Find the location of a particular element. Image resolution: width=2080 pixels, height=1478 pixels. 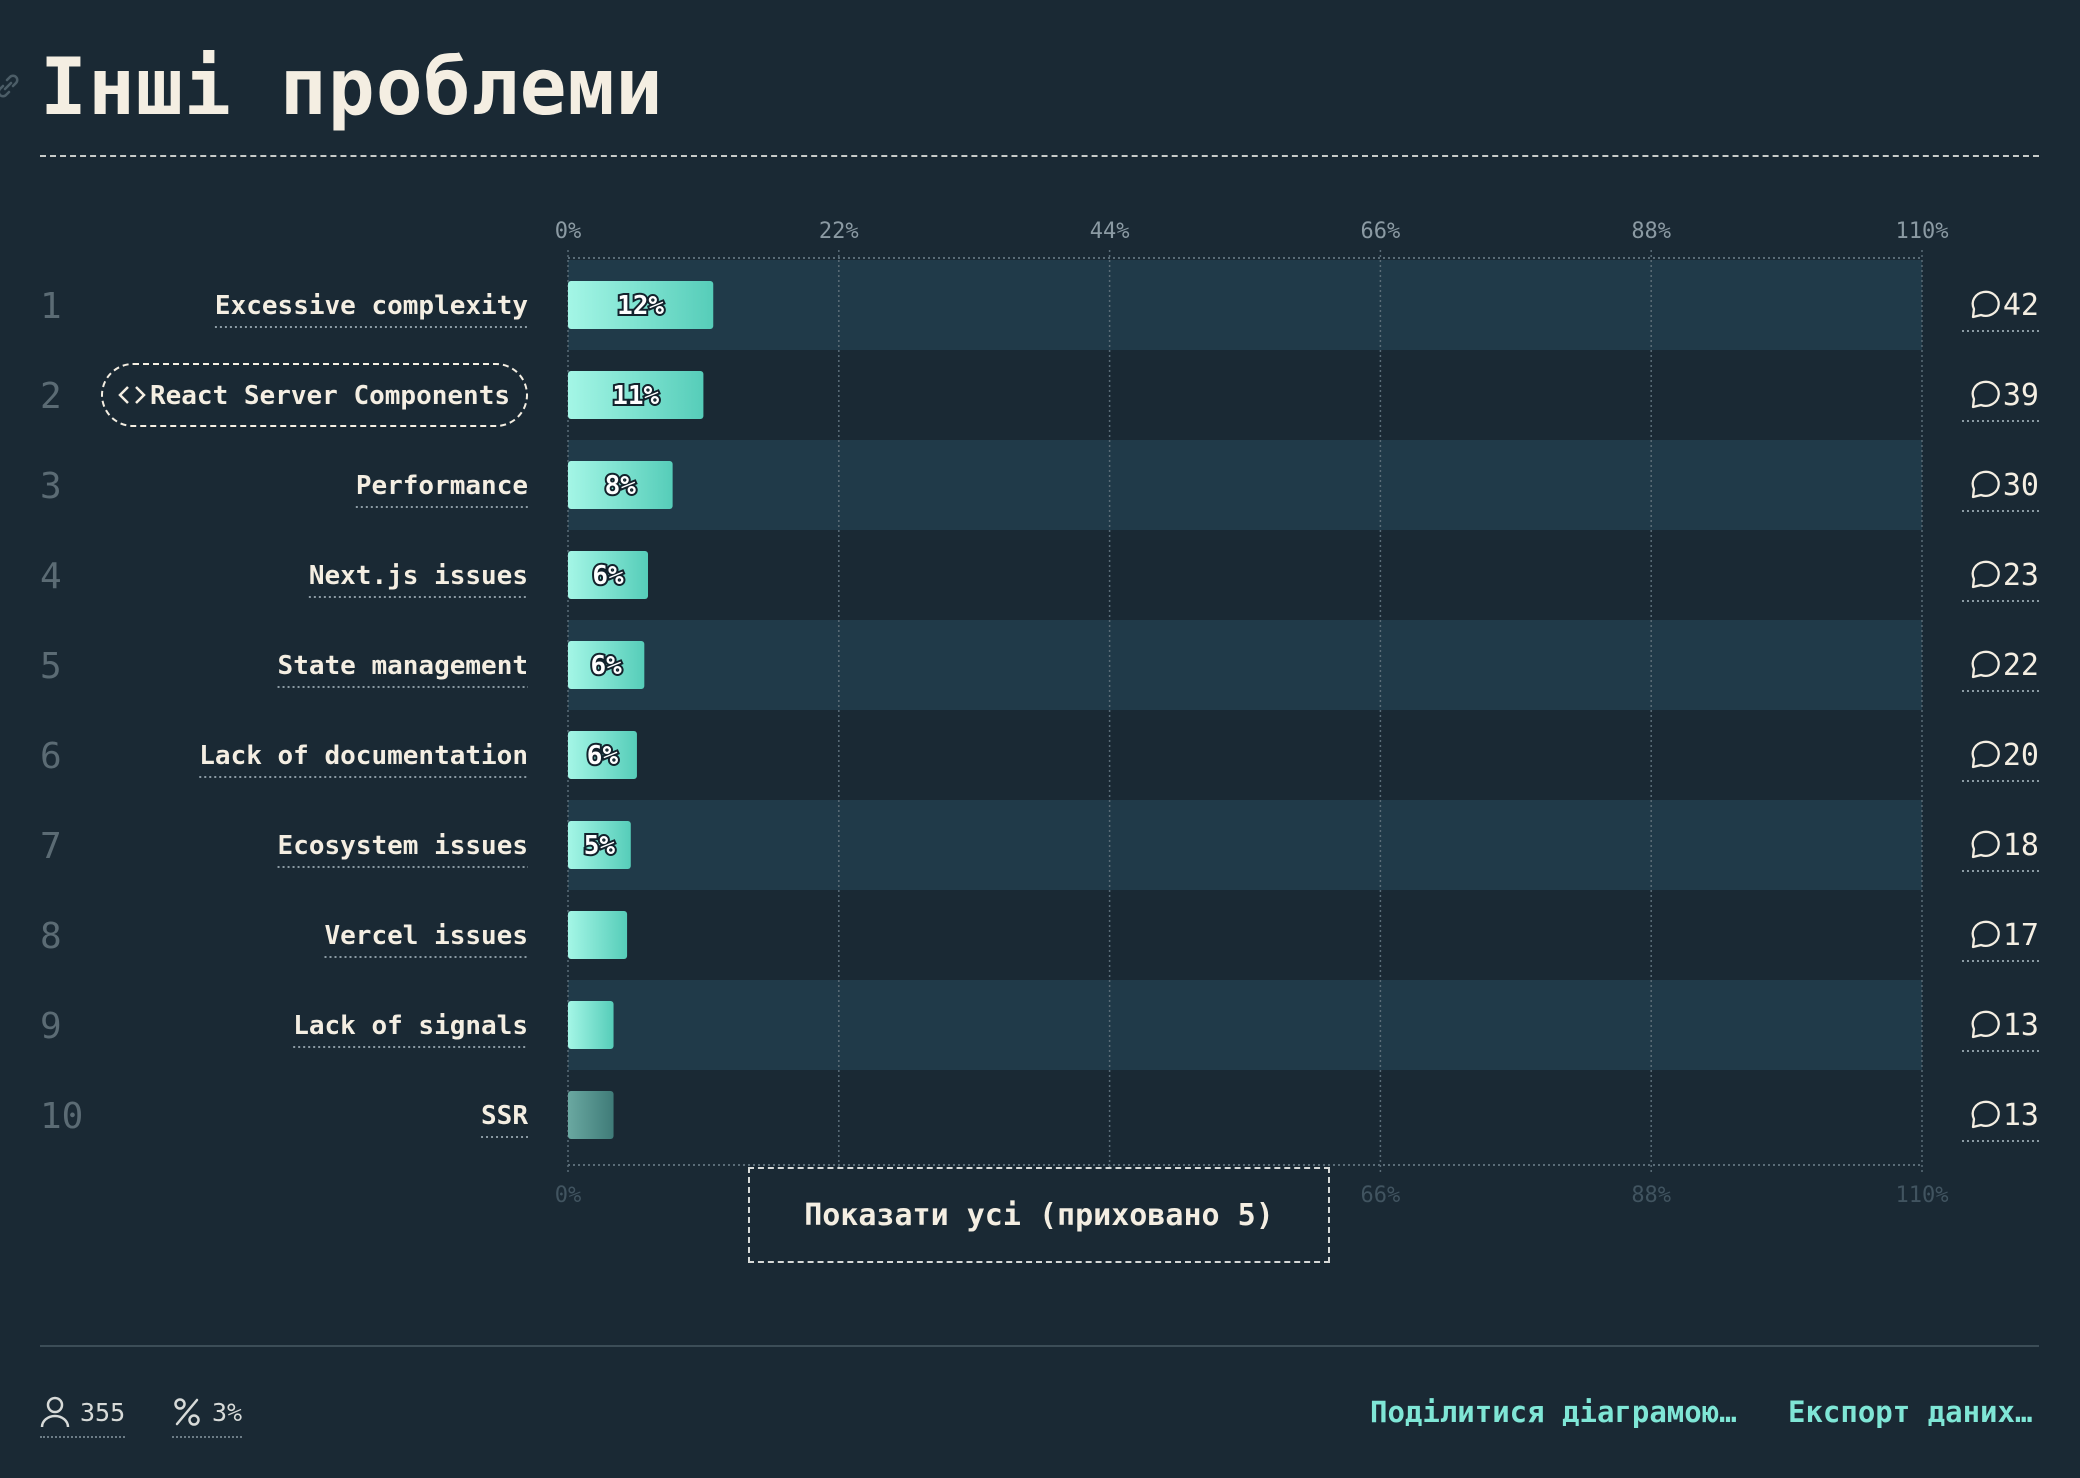

tick-label-top: 110% is located at coordinates (1922, 231).